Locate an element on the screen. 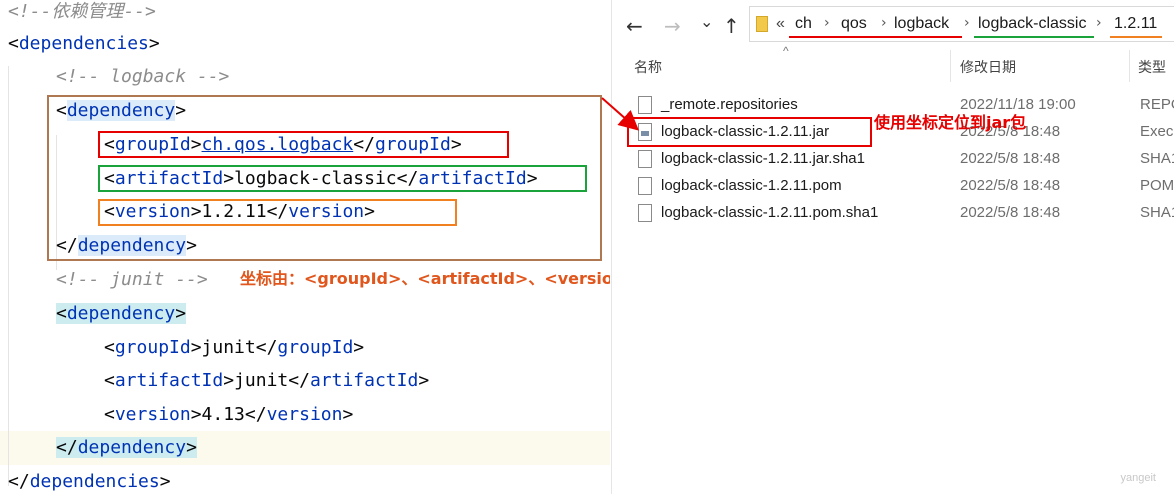 The width and height of the screenshot is (1174, 494). annotation-arrow is located at coordinates (620, 114).